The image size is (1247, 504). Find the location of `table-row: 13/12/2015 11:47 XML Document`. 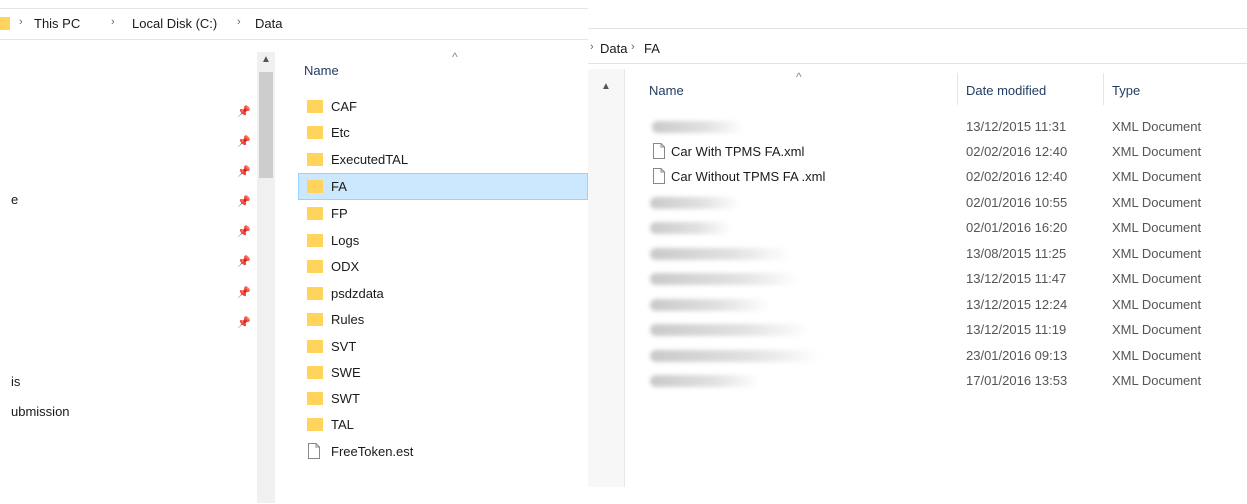

table-row: 13/12/2015 11:47 XML Document is located at coordinates (937, 279).